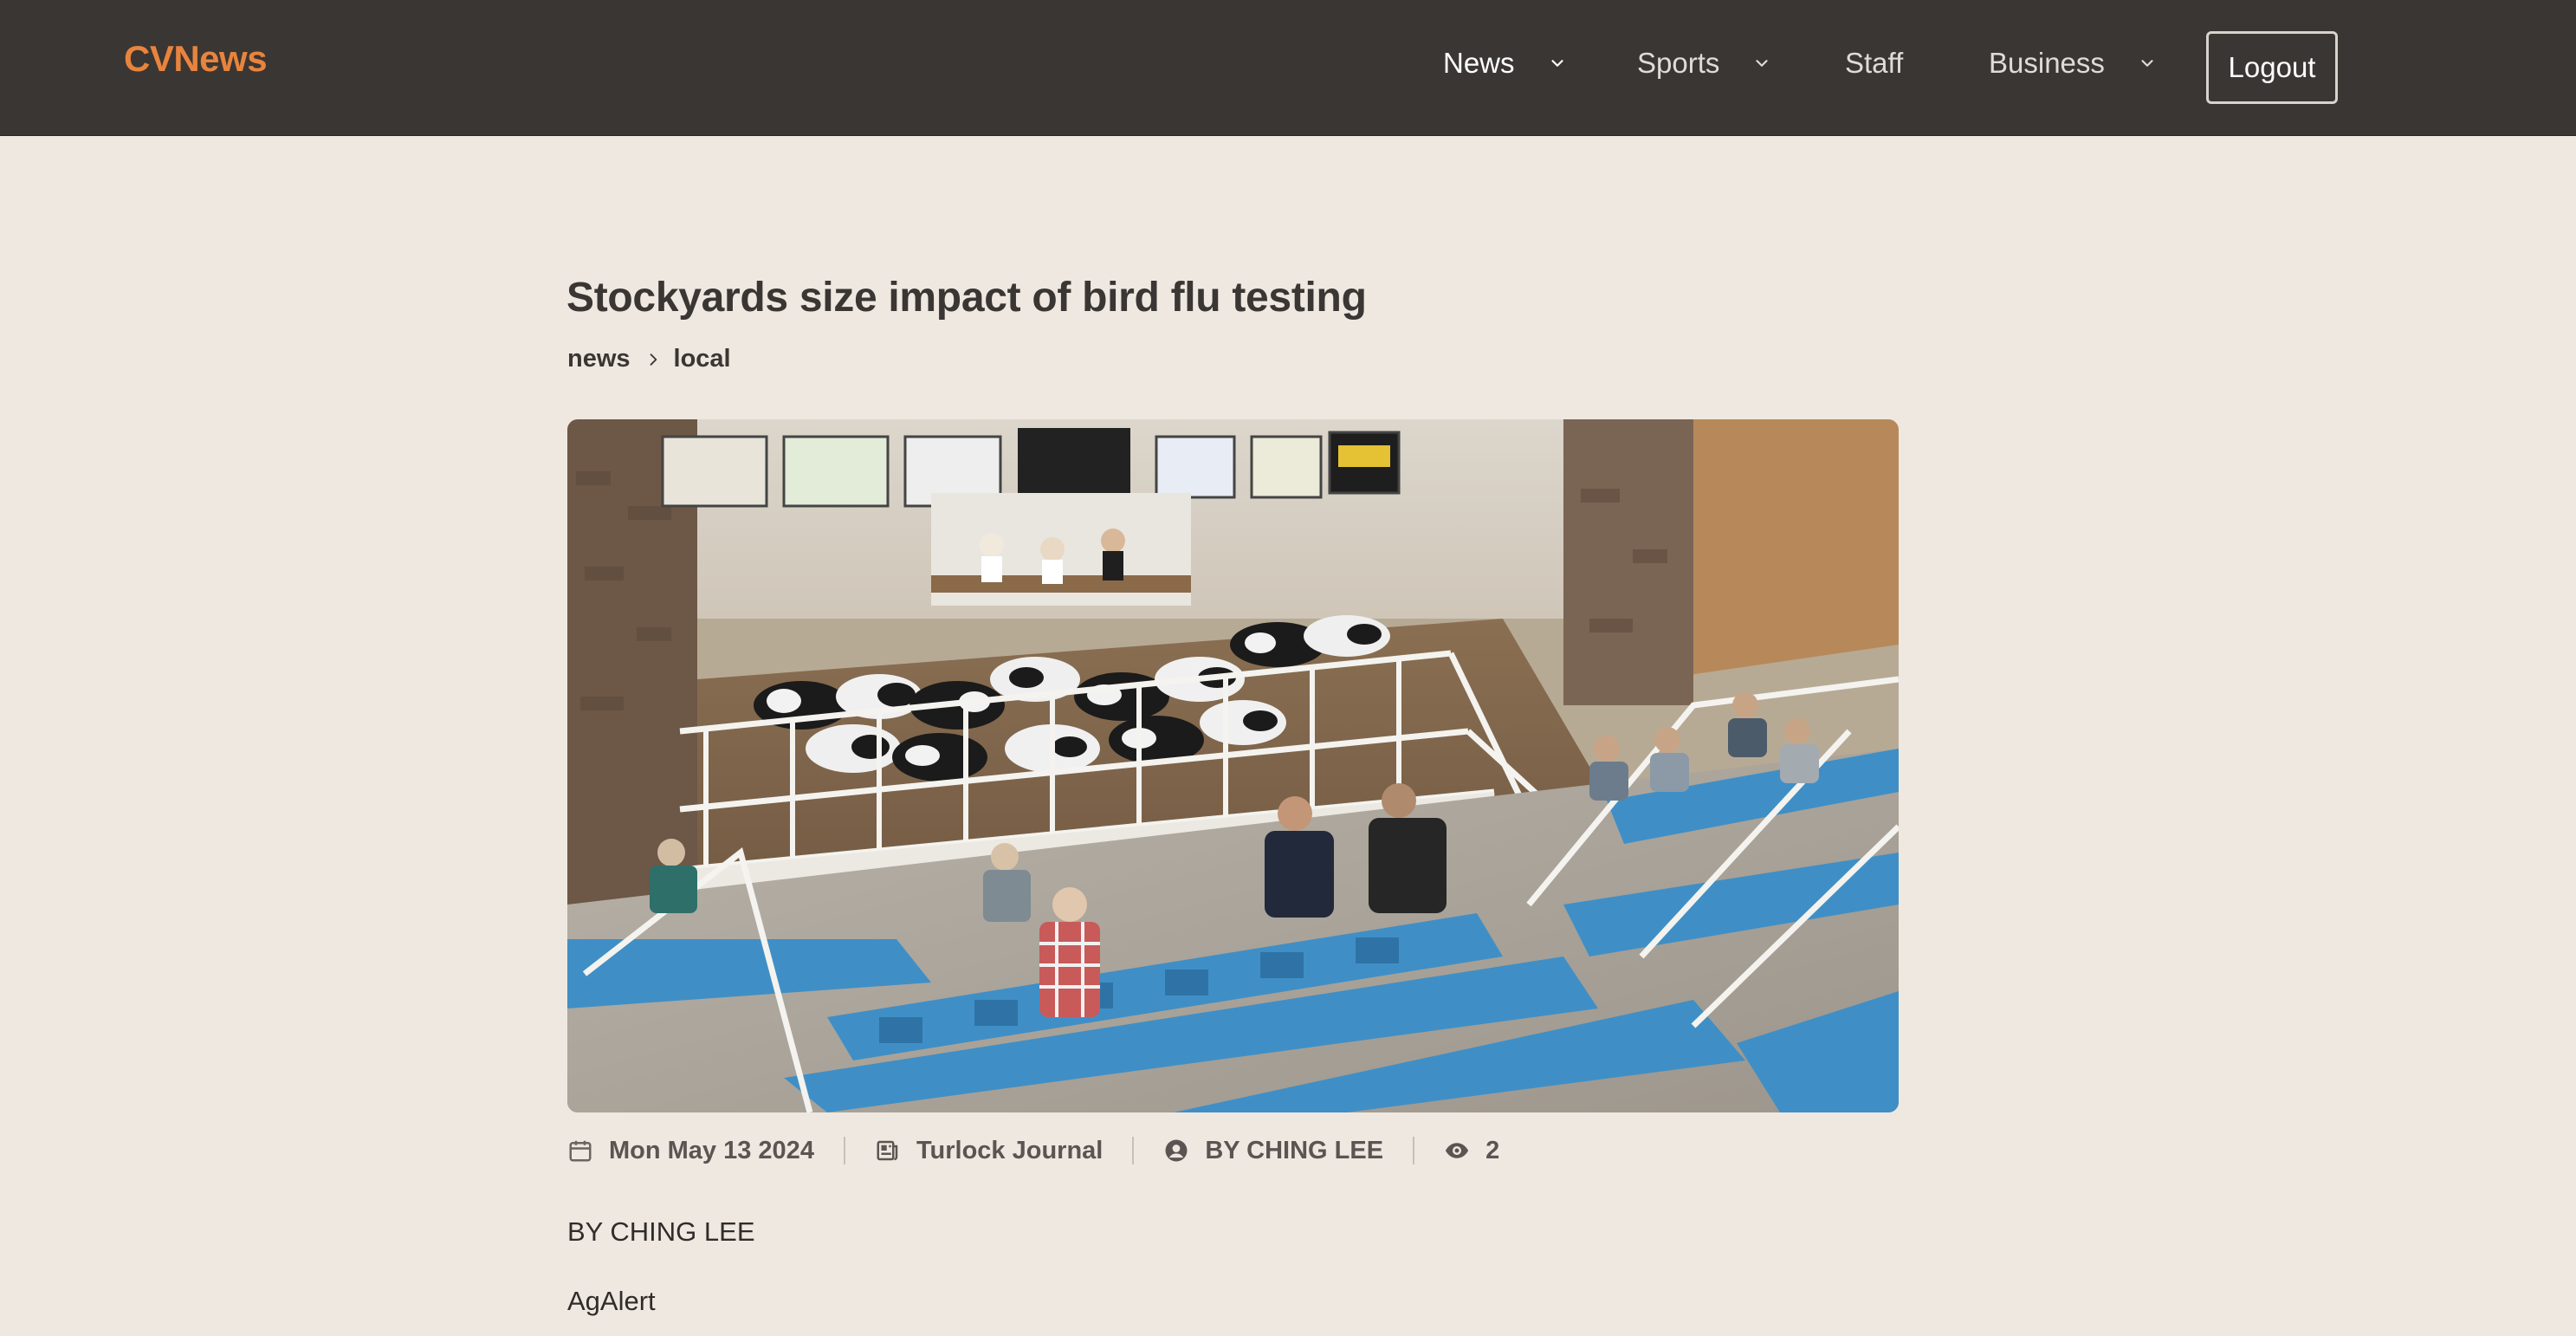 This screenshot has height=1336, width=2576. I want to click on article-paragraph: AgAlert, so click(611, 1301).